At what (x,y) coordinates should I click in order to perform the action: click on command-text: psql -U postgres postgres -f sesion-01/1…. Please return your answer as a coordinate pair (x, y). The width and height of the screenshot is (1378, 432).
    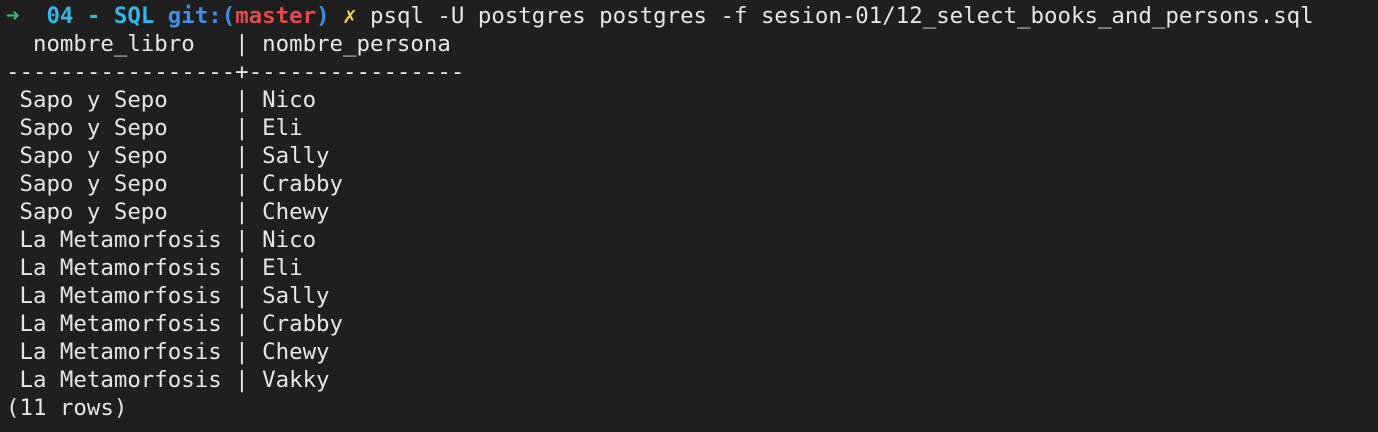
    Looking at the image, I should click on (842, 16).